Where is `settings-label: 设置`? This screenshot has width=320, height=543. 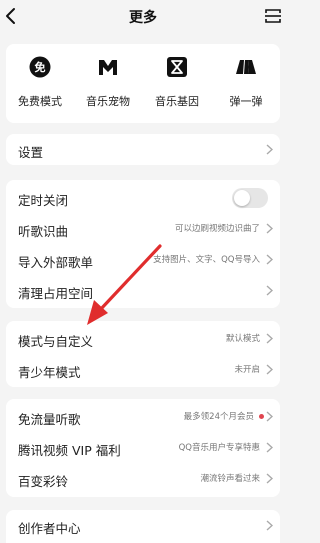
settings-label: 设置 is located at coordinates (31, 152).